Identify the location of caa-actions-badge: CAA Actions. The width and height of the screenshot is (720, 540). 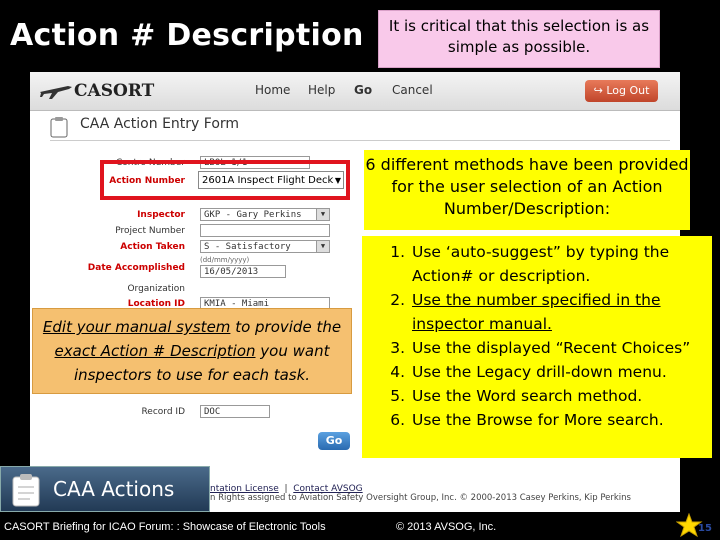
(105, 489).